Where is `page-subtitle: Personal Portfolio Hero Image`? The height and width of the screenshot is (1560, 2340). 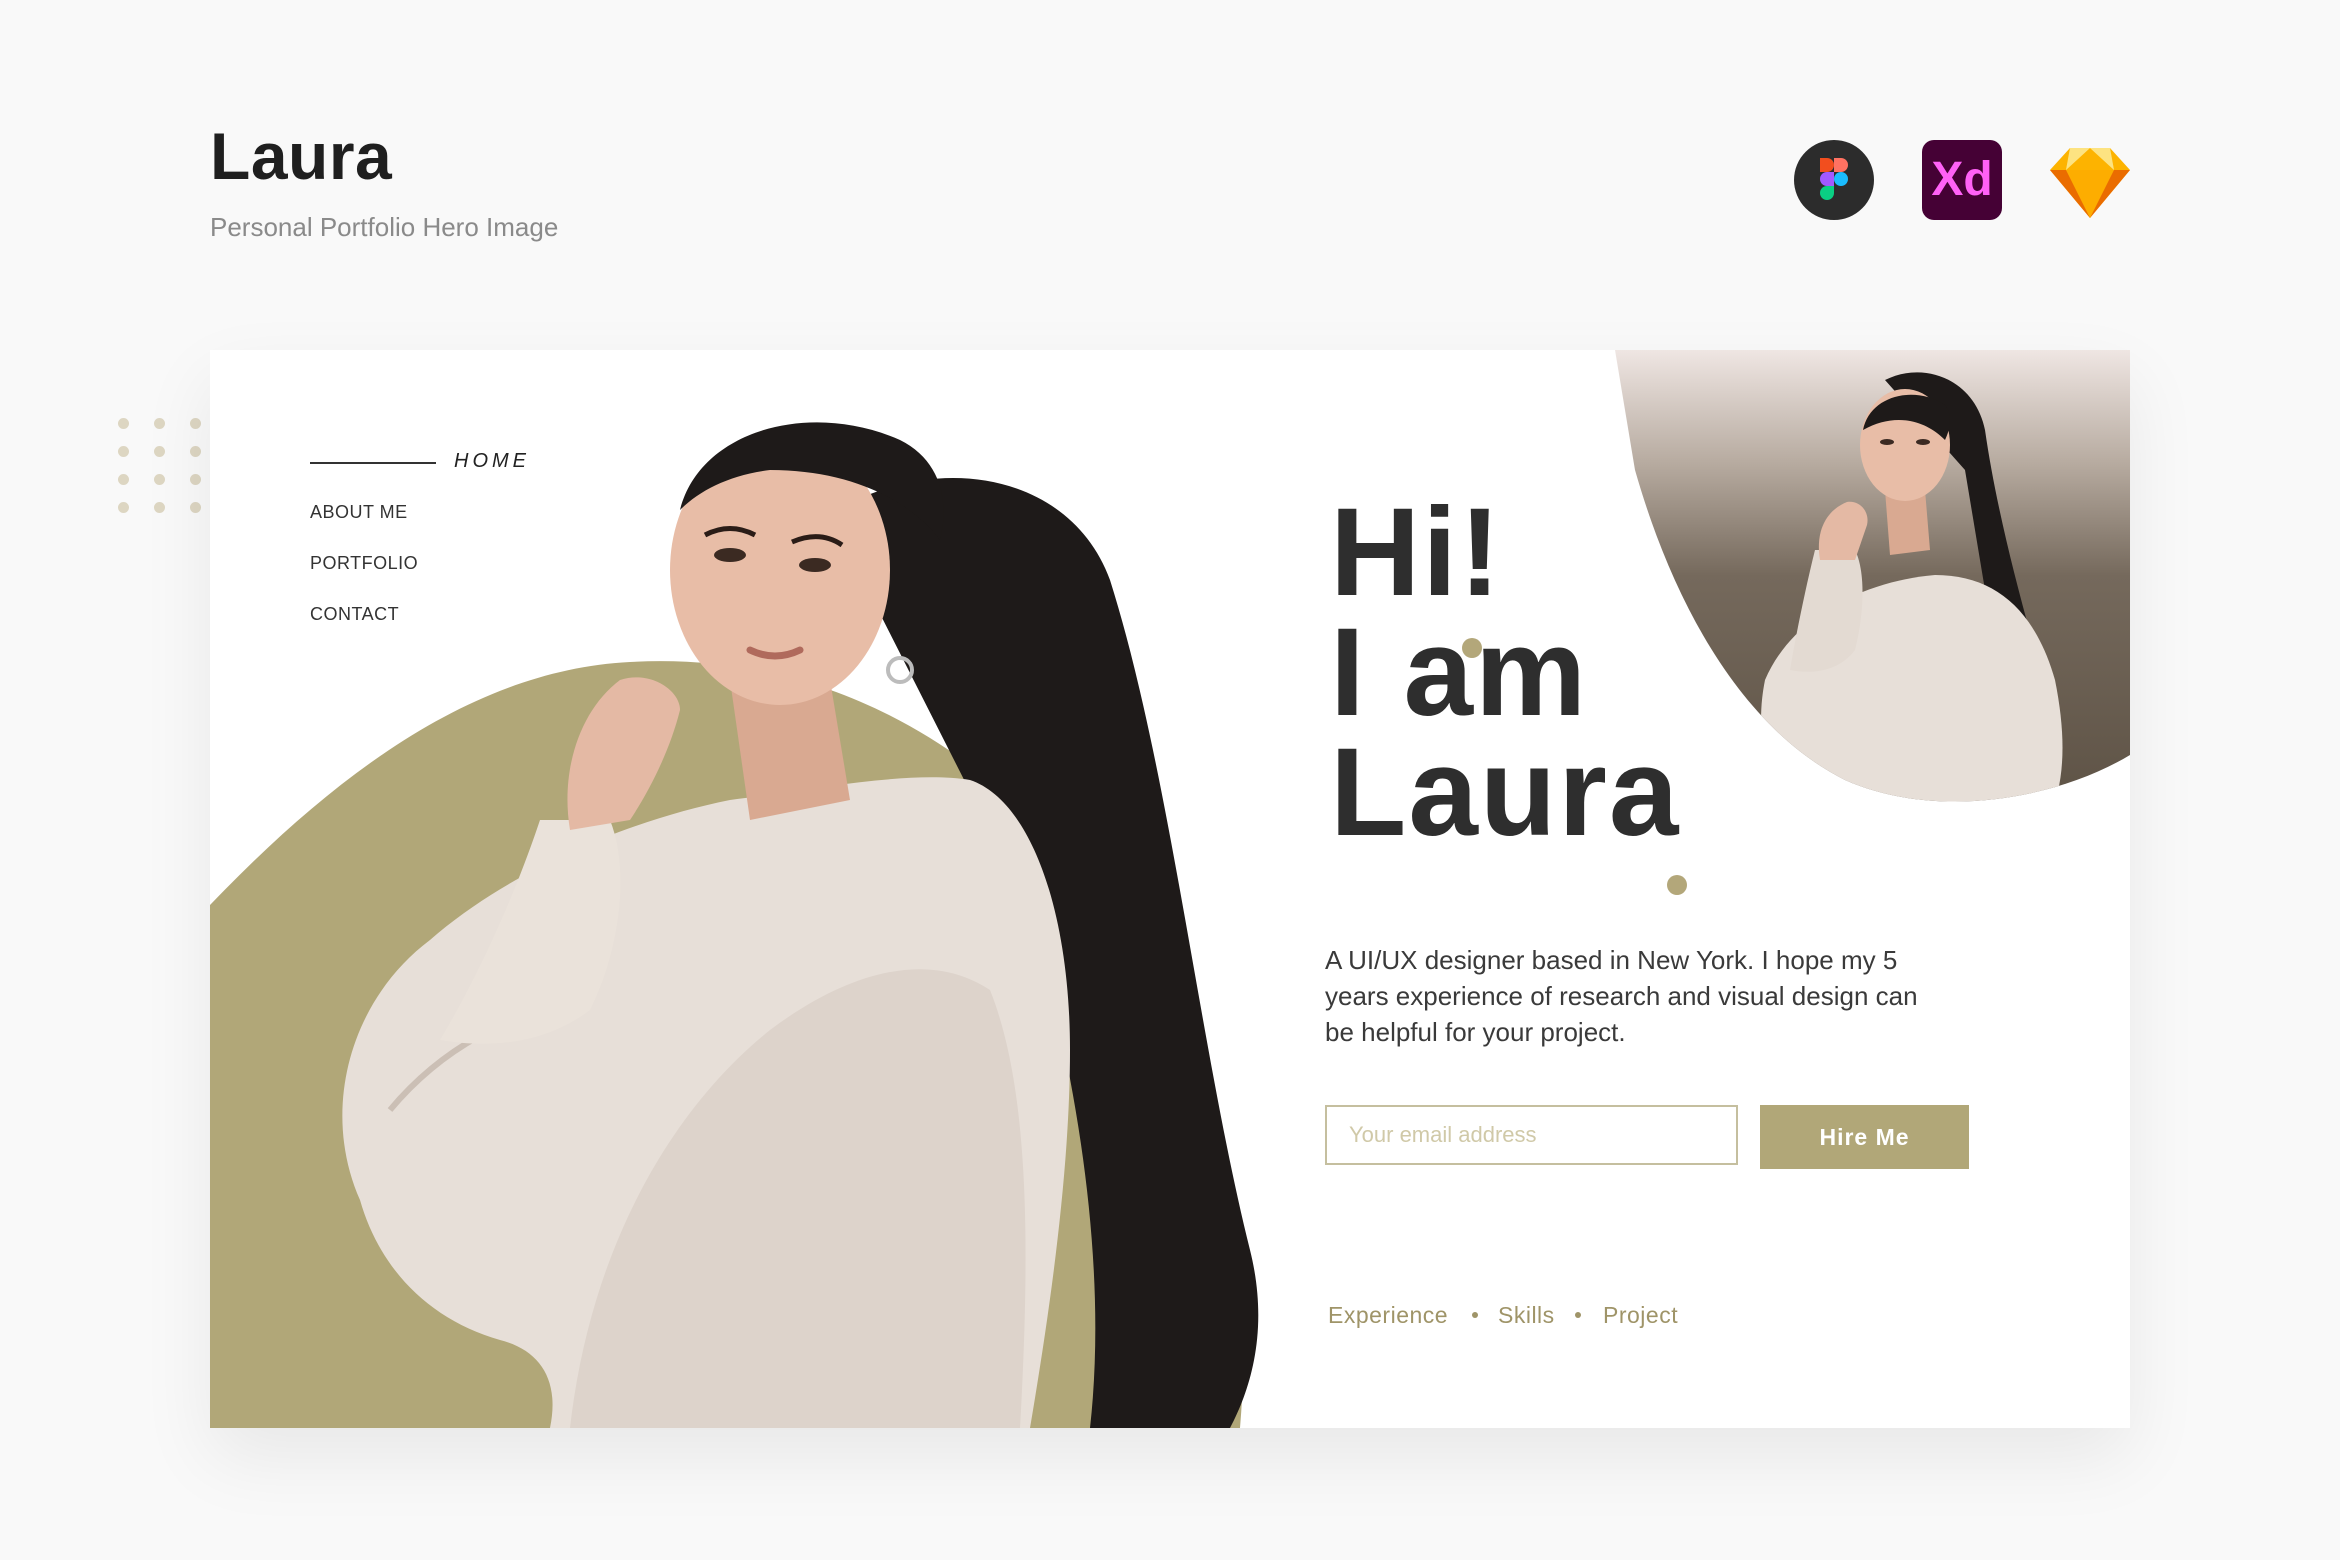
page-subtitle: Personal Portfolio Hero Image is located at coordinates (384, 227).